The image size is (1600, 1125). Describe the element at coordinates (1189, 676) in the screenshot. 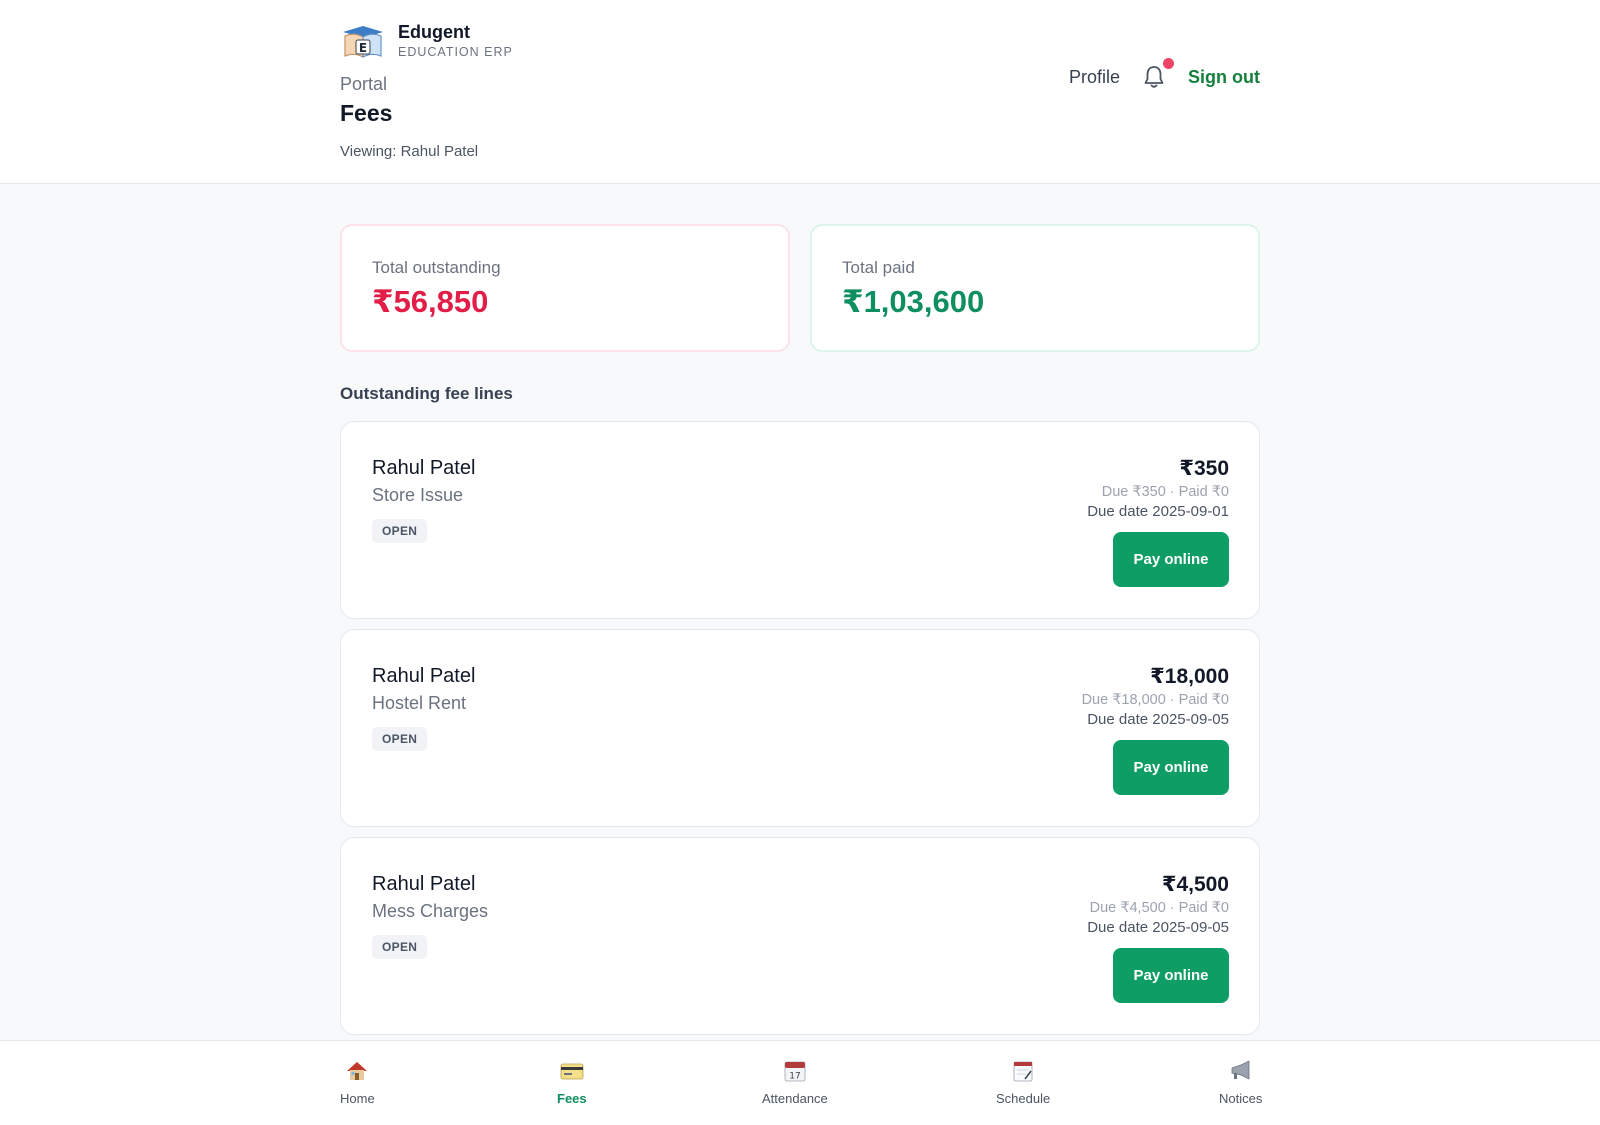

I see `fee-amount: ₹18,000` at that location.